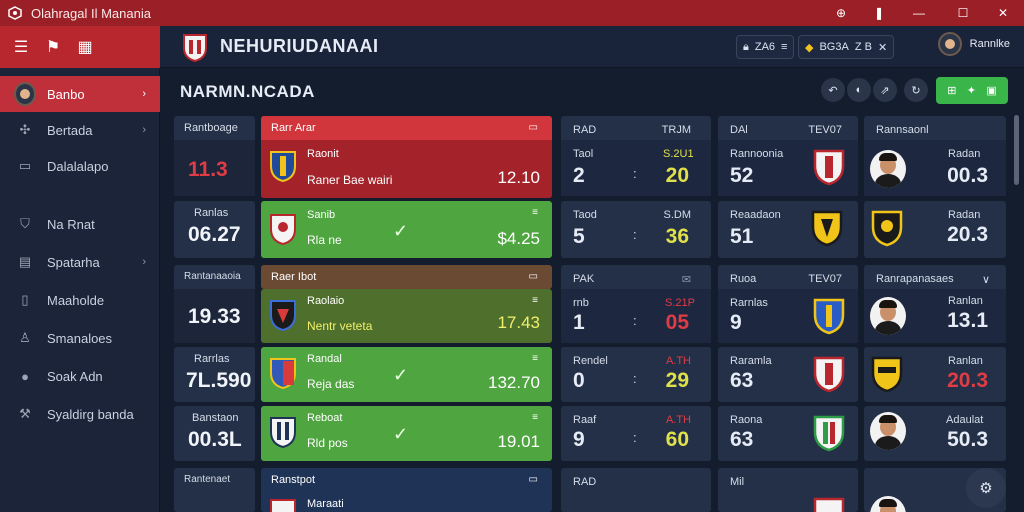 This screenshot has height=512, width=1024. I want to click on score-card: RAD, so click(636, 490).